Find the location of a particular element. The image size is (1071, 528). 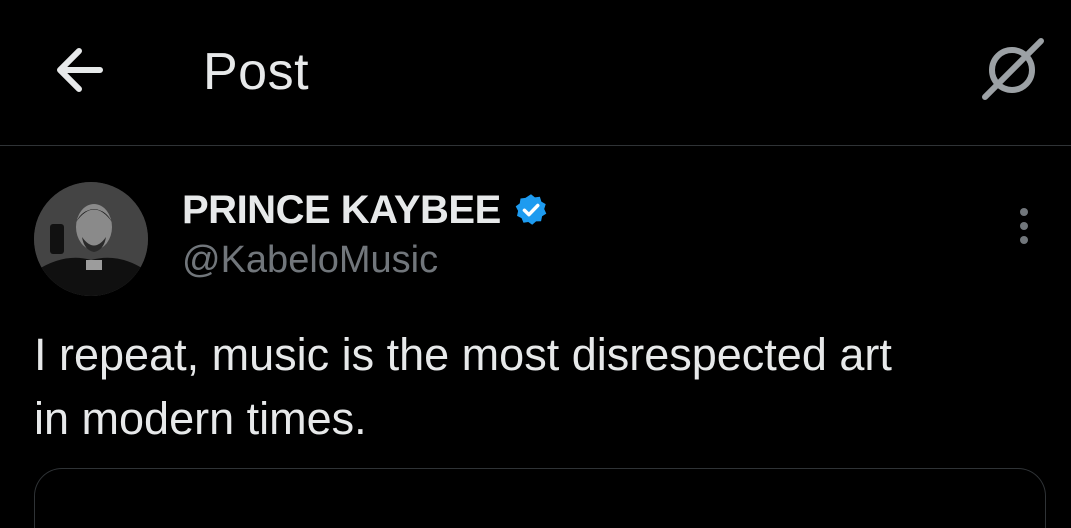

avatar is located at coordinates (91, 239).